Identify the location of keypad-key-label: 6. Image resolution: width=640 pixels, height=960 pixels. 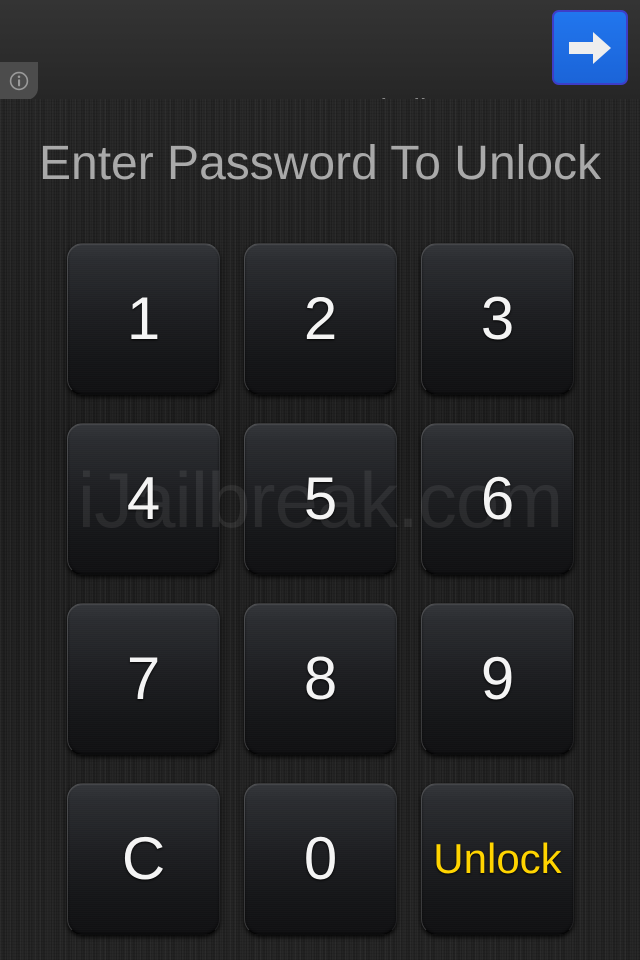
(497, 498).